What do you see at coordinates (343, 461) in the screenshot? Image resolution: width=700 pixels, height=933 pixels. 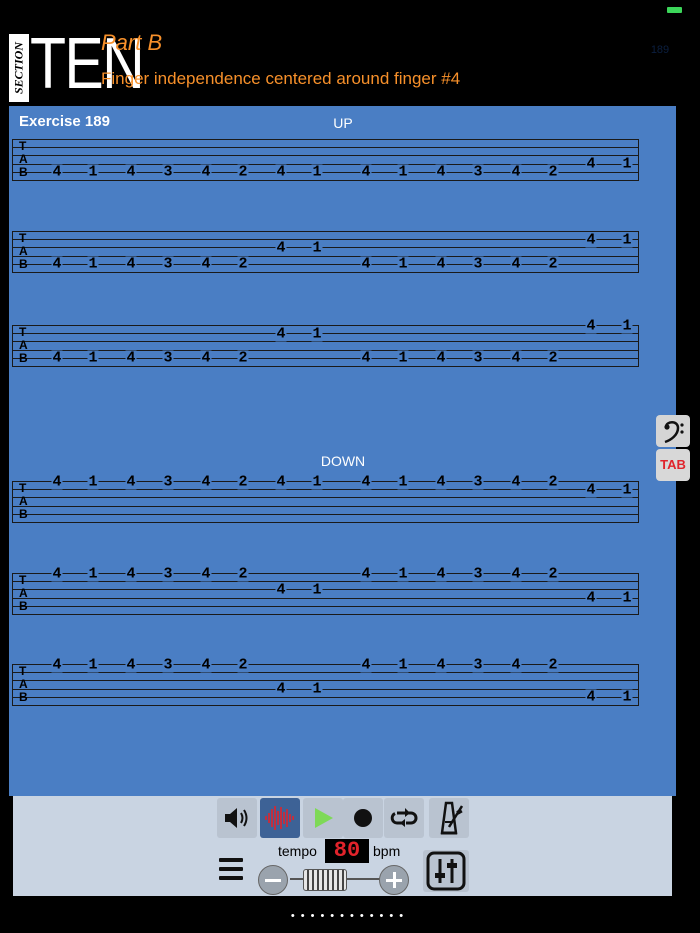 I see `direction-down-label: DOWN` at bounding box center [343, 461].